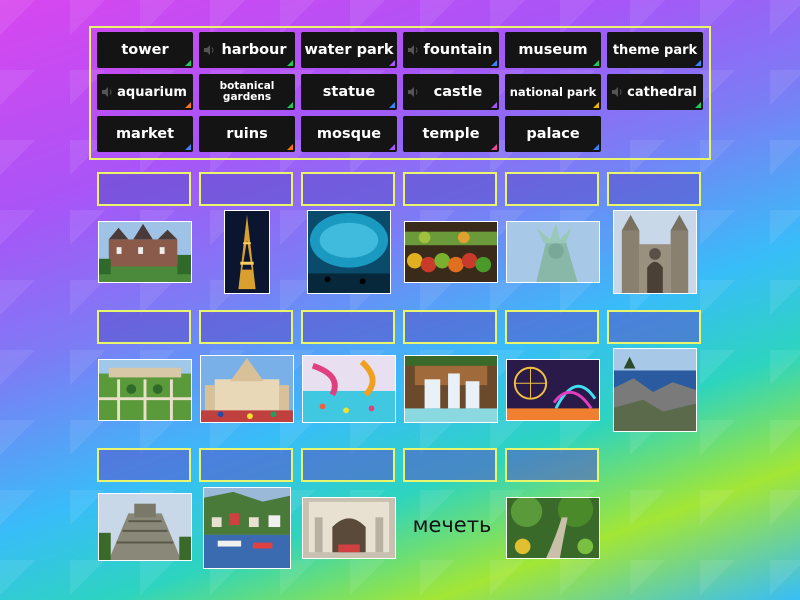 Image resolution: width=800 pixels, height=600 pixels. Describe the element at coordinates (152, 92) in the screenshot. I see `tile-label: aquarium` at that location.